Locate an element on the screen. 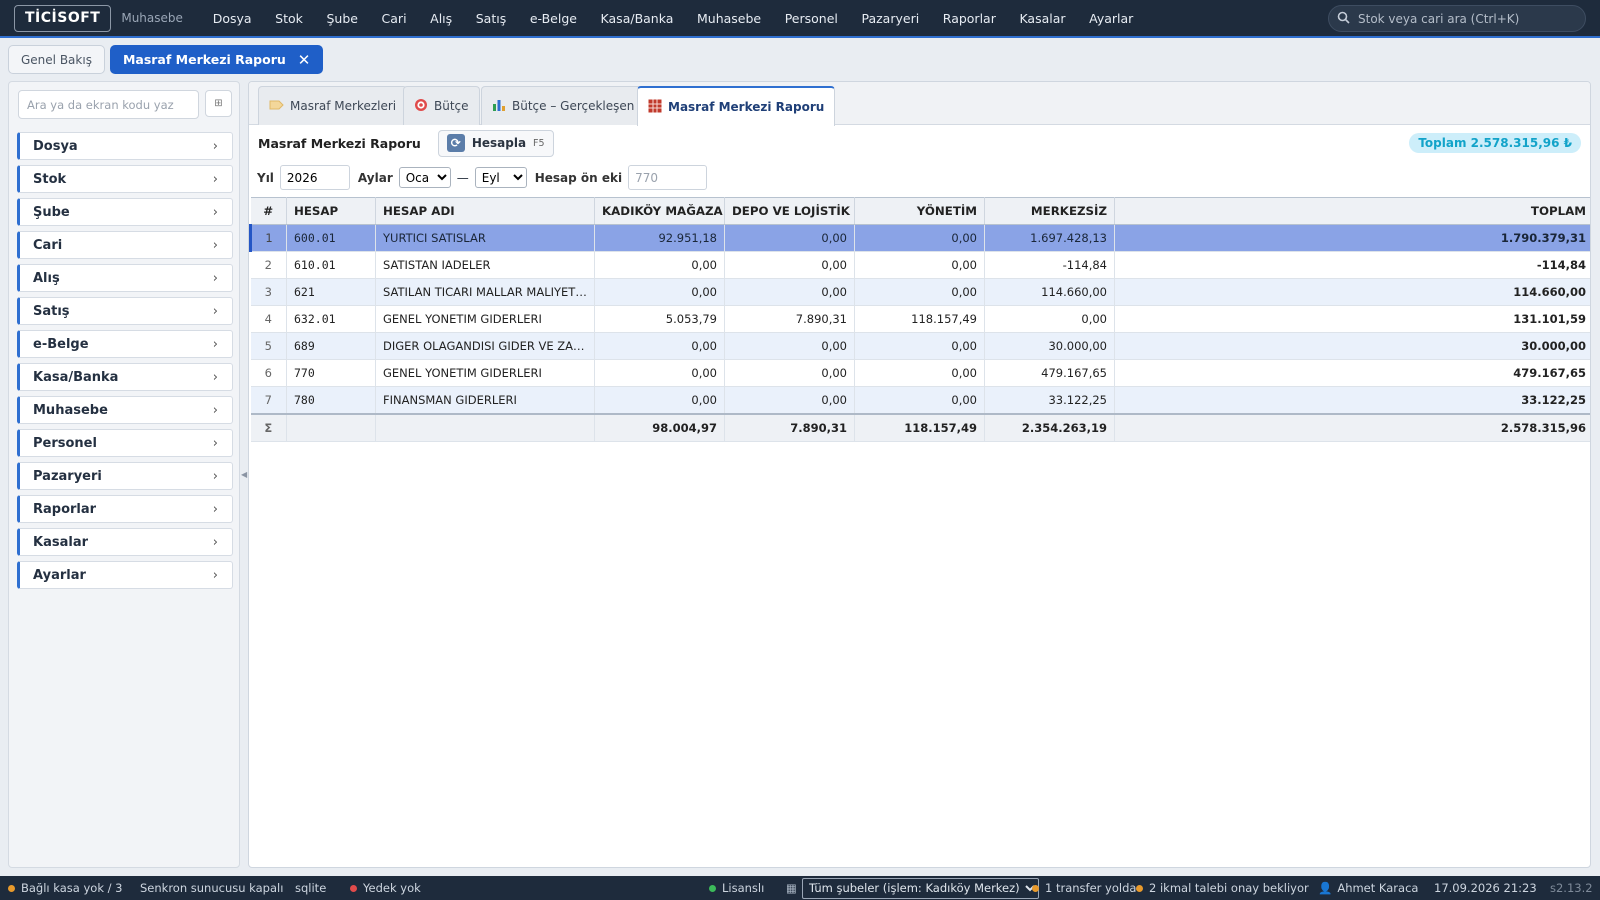 The height and width of the screenshot is (900, 1600). cell-merkezsiz: 33.122,25 is located at coordinates (1049, 400).